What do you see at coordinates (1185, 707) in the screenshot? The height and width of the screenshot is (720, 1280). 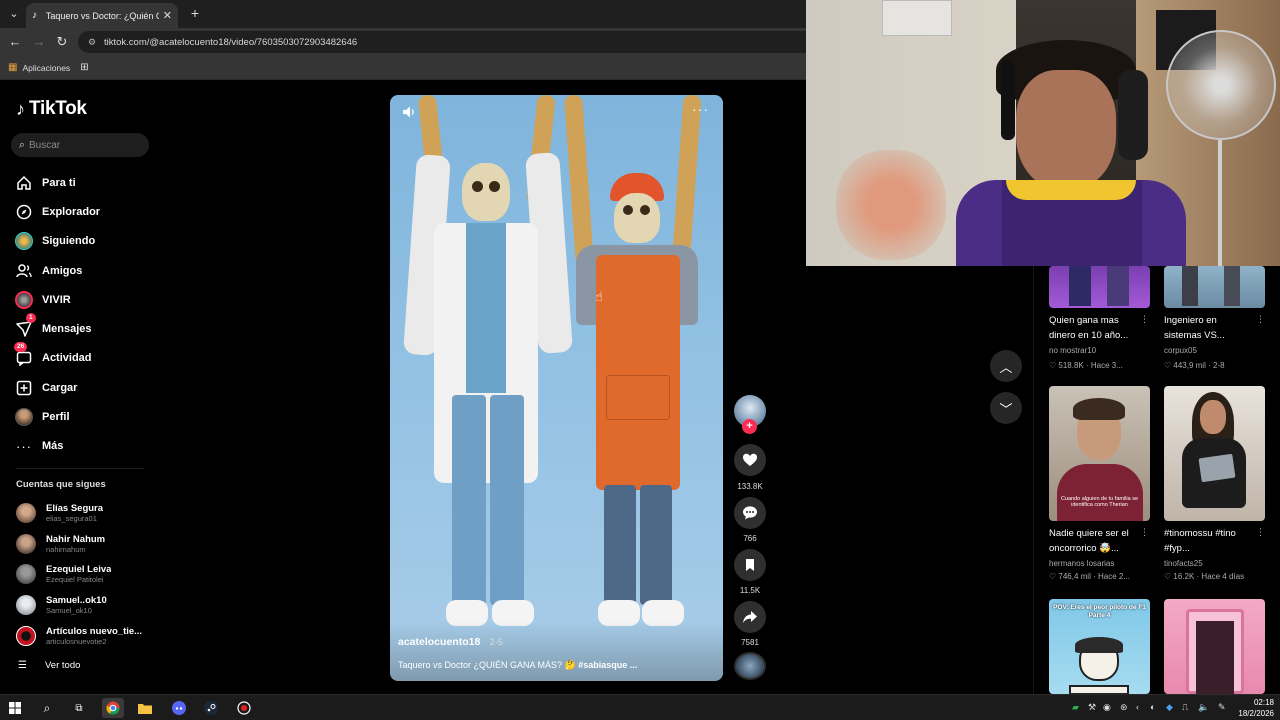 I see `network-icon: ⎍` at bounding box center [1185, 707].